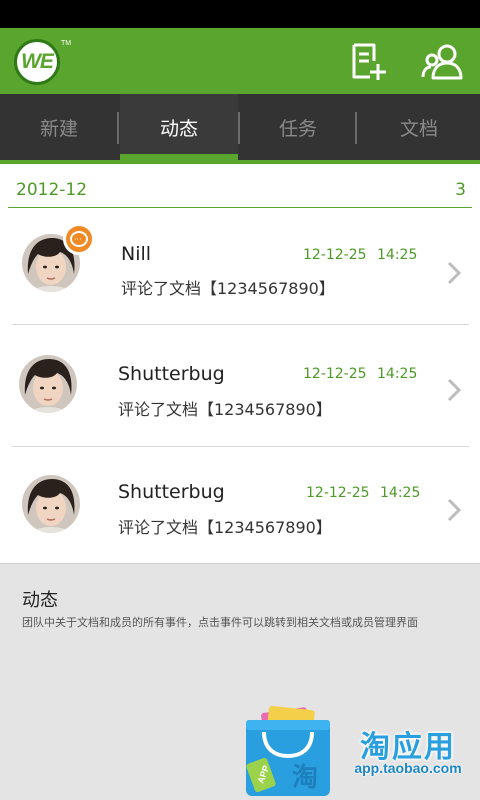 This screenshot has height=800, width=480. I want to click on status-bar, so click(240, 14).